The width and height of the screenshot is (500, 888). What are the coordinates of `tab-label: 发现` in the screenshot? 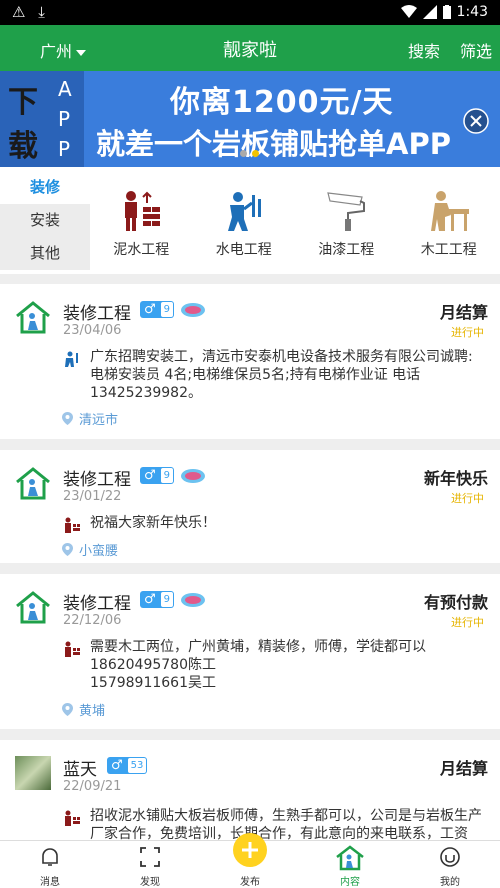 It's located at (150, 882).